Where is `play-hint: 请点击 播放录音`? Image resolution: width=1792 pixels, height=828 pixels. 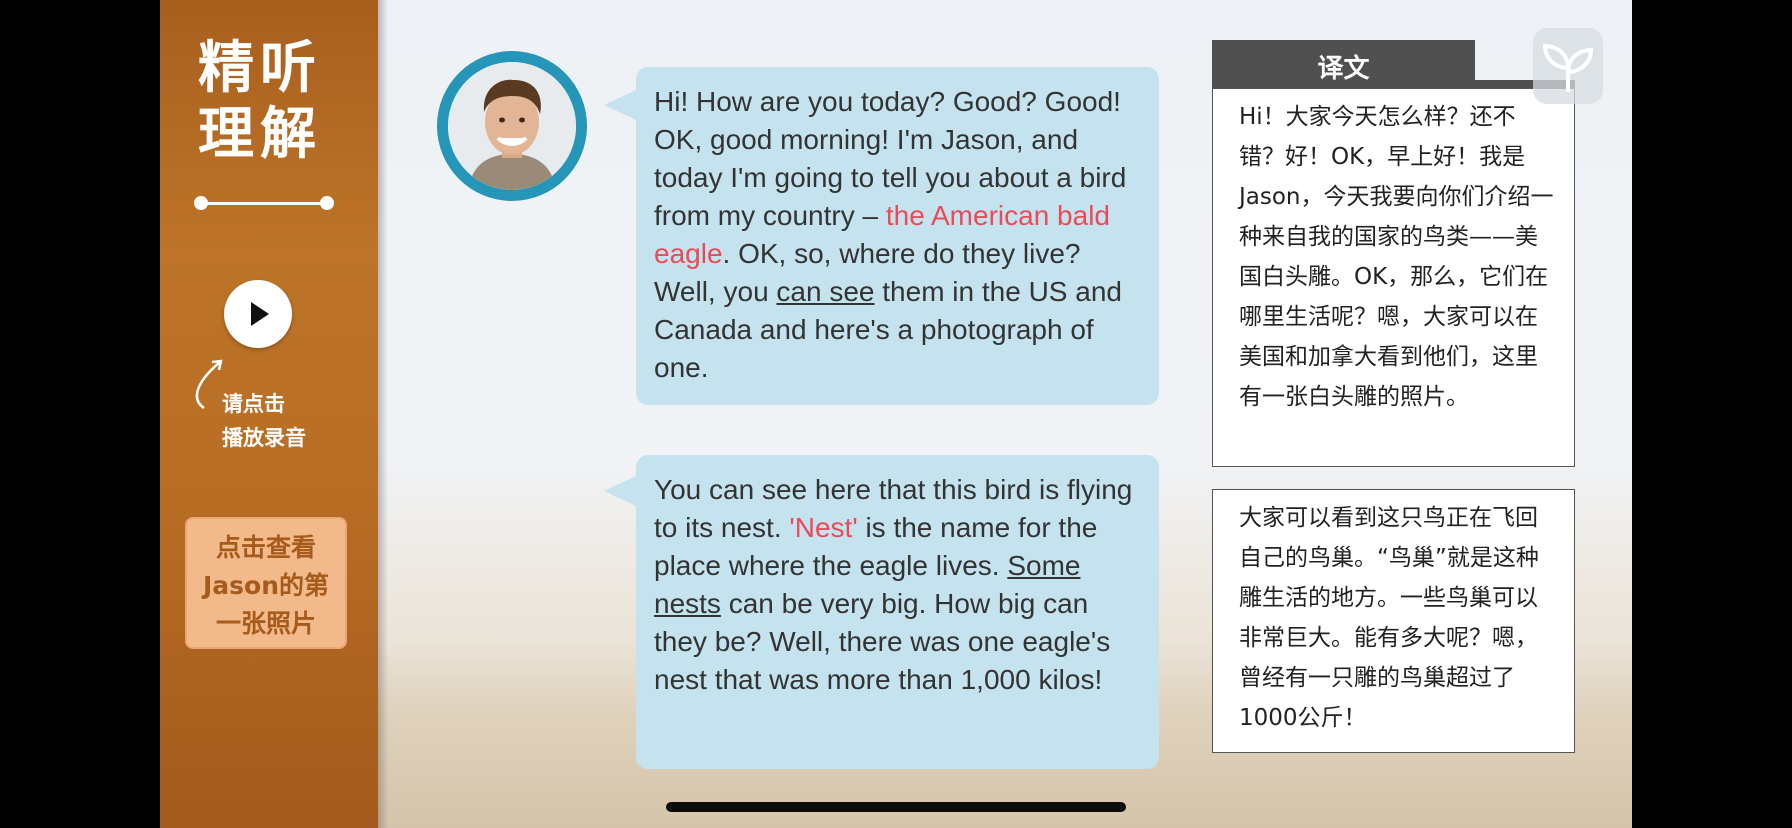 play-hint: 请点击 播放录音 is located at coordinates (264, 421).